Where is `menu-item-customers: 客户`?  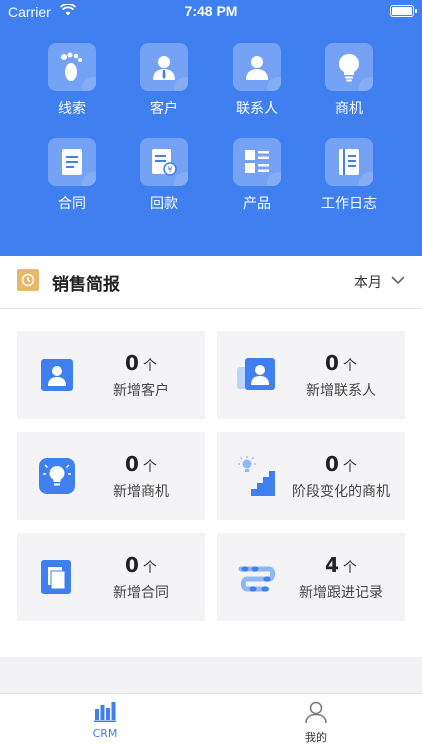
menu-item-customers: 客户 is located at coordinates (164, 80).